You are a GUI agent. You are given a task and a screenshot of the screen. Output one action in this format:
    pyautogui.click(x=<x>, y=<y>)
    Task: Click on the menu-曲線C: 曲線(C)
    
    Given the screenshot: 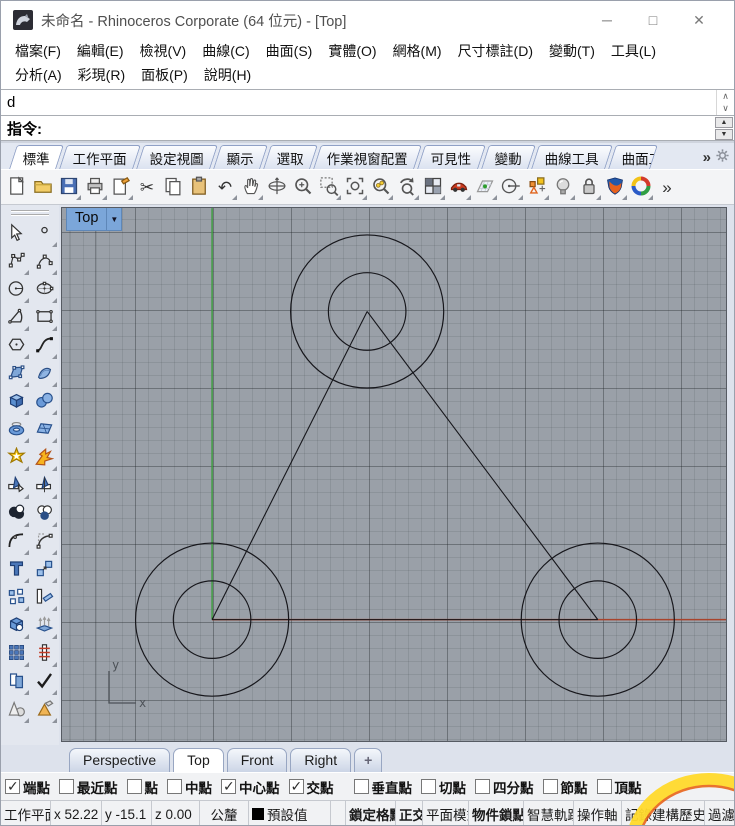 What is the action you would take?
    pyautogui.click(x=225, y=51)
    